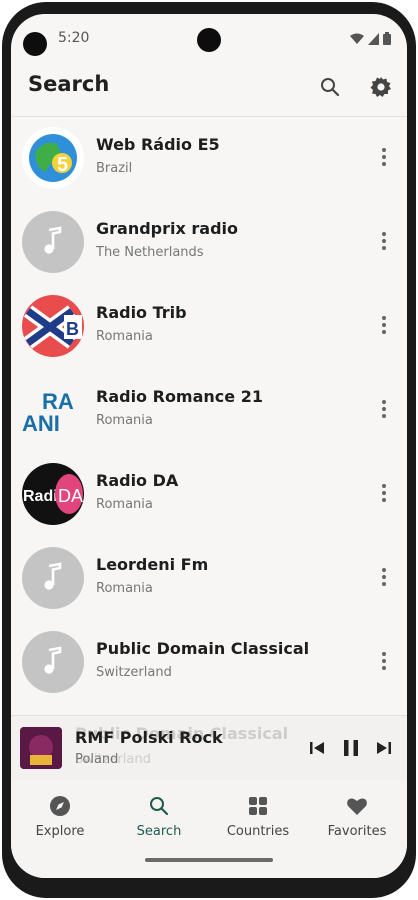 The height and width of the screenshot is (900, 418). I want to click on nav-favorites: Favorites, so click(357, 824).